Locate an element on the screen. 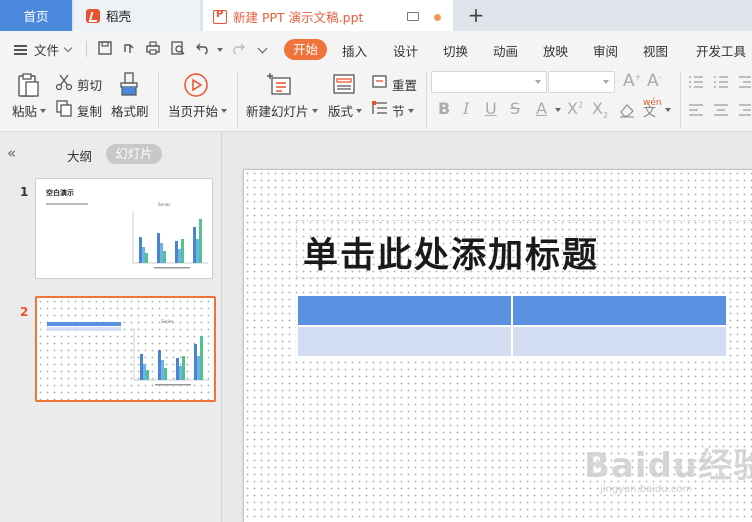 Image resolution: width=752 pixels, height=522 pixels. file-menu: 文件 is located at coordinates (43, 49).